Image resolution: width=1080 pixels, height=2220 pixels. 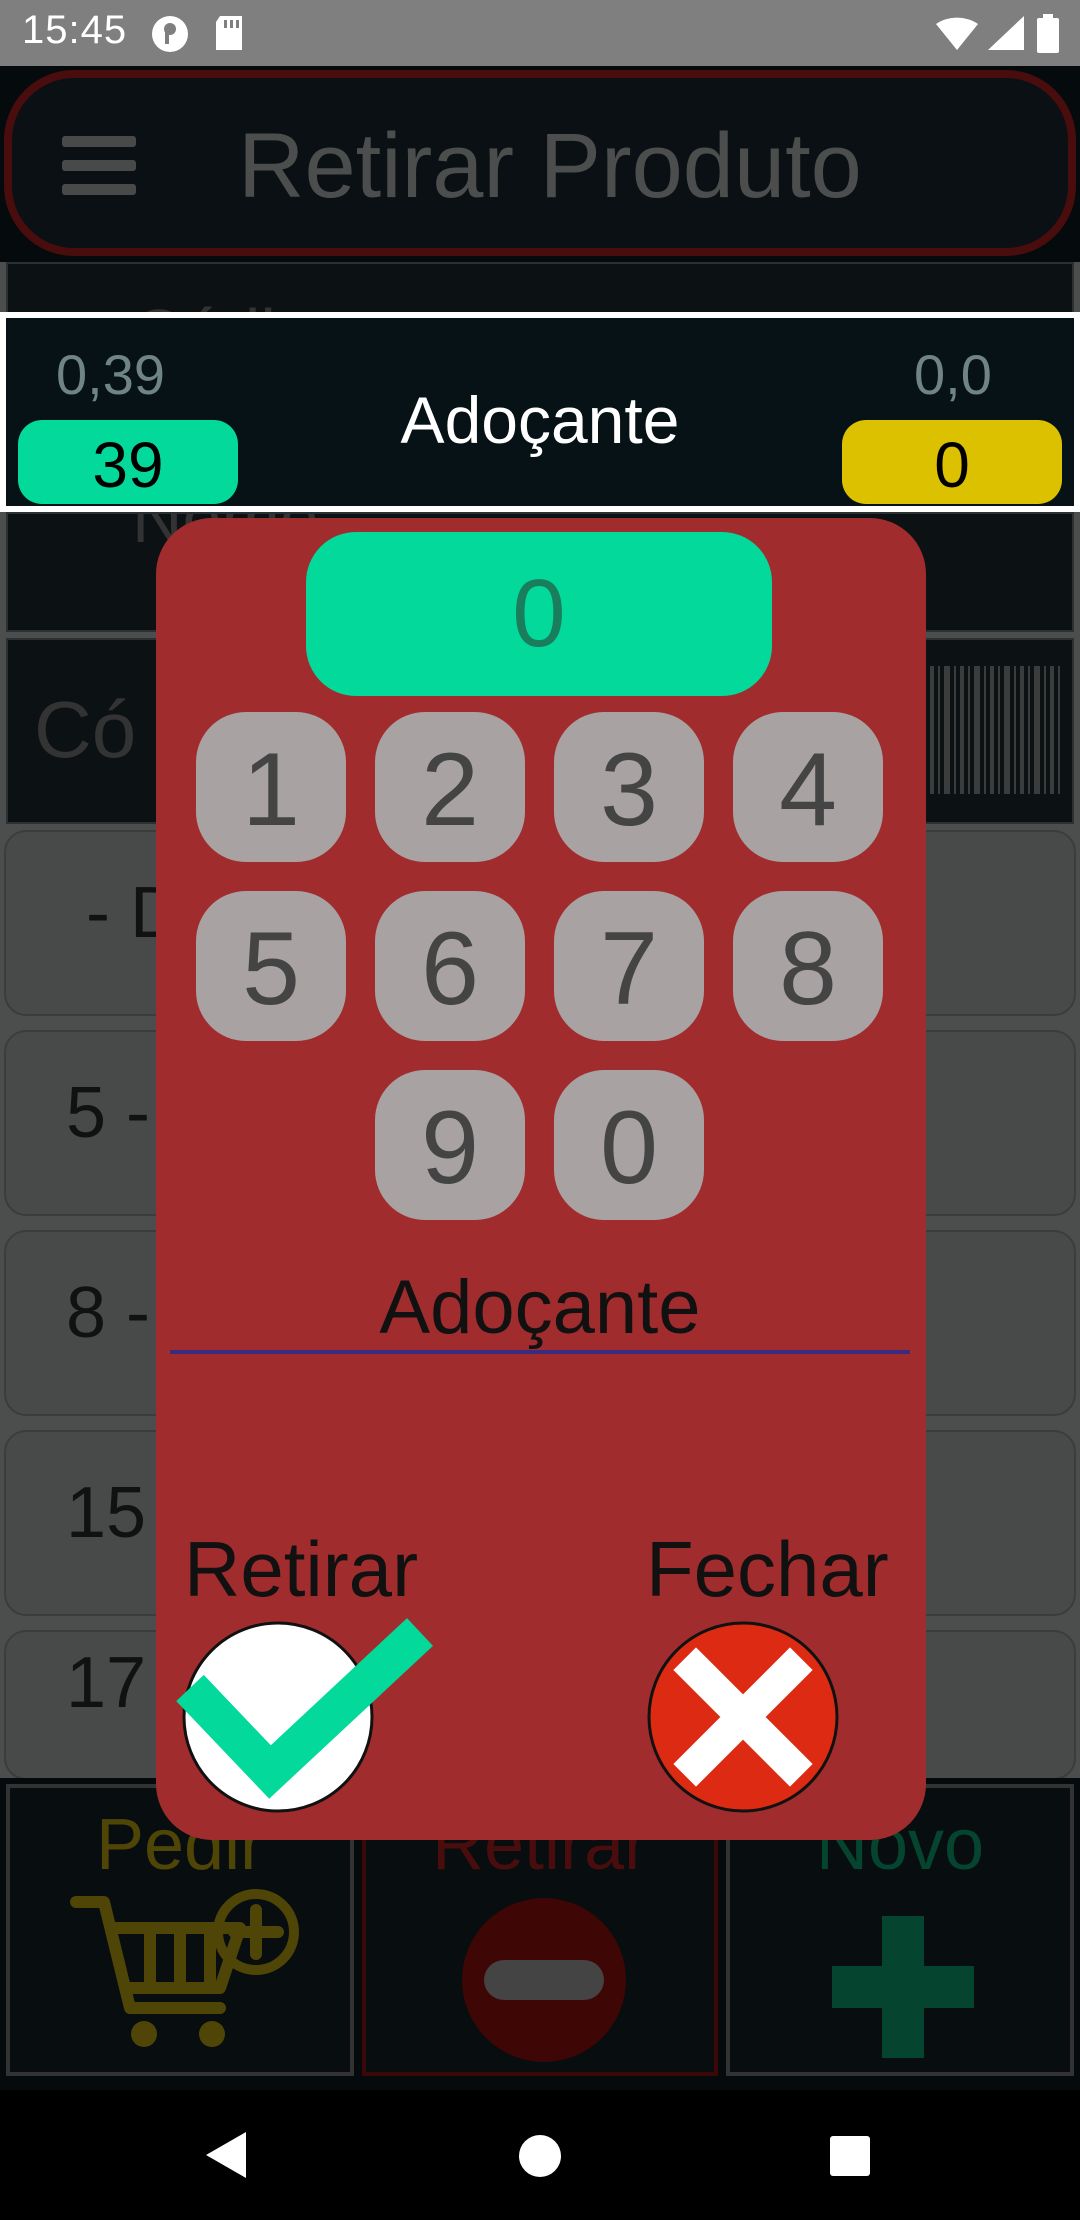 I want to click on key-8: 8, so click(x=808, y=966).